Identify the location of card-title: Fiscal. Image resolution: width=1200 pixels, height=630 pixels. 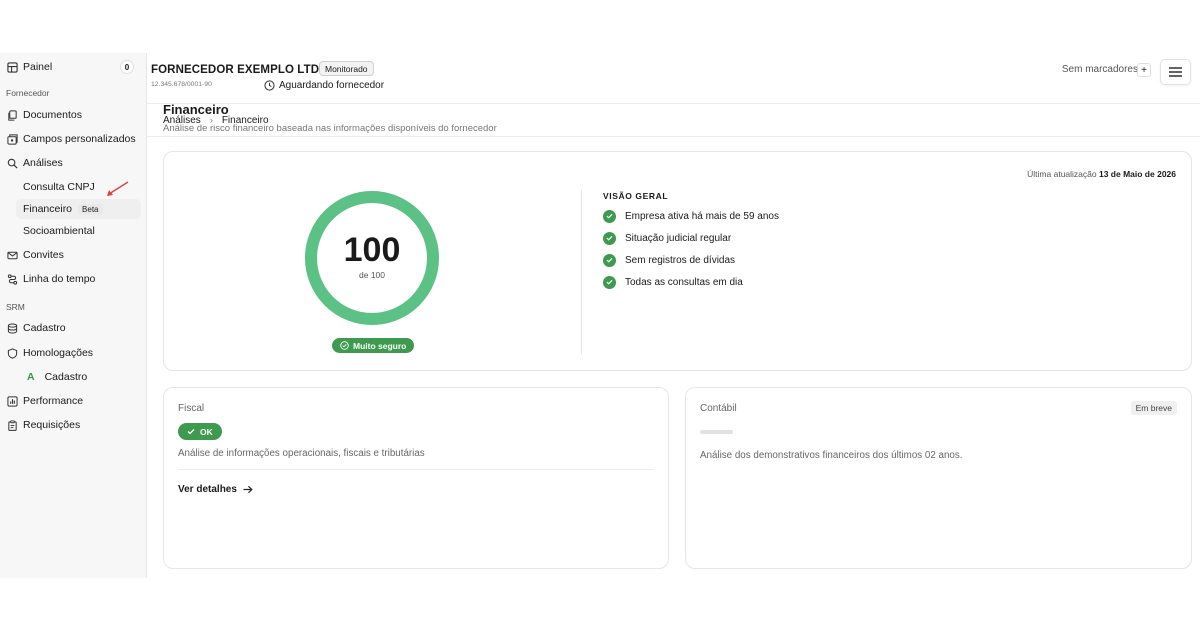
(191, 408).